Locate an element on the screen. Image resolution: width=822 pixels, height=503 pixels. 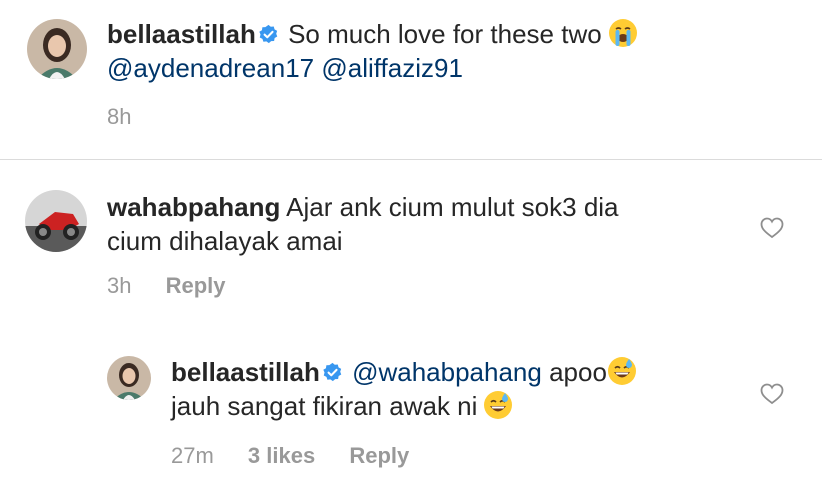
divider is located at coordinates (411, 159).